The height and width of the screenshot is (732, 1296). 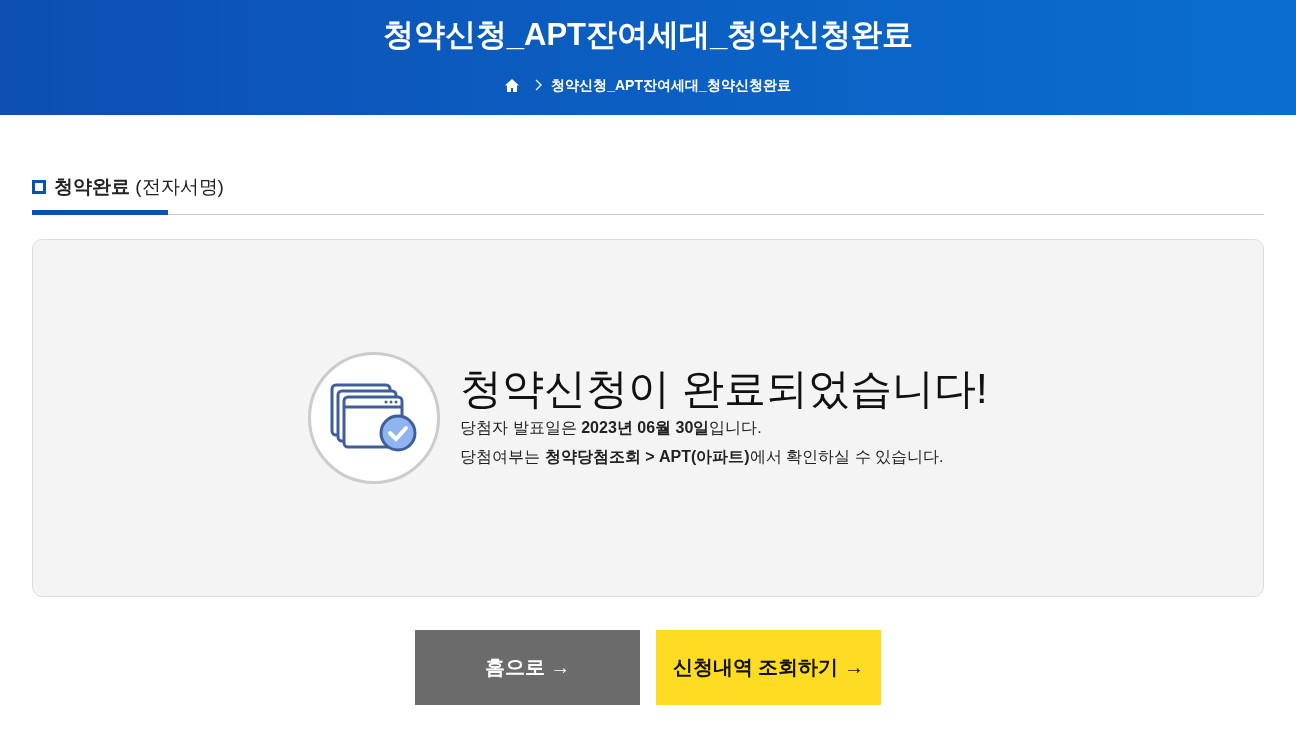 What do you see at coordinates (768, 667) in the screenshot?
I see `view-history-button: 신청내역 조회하기 →` at bounding box center [768, 667].